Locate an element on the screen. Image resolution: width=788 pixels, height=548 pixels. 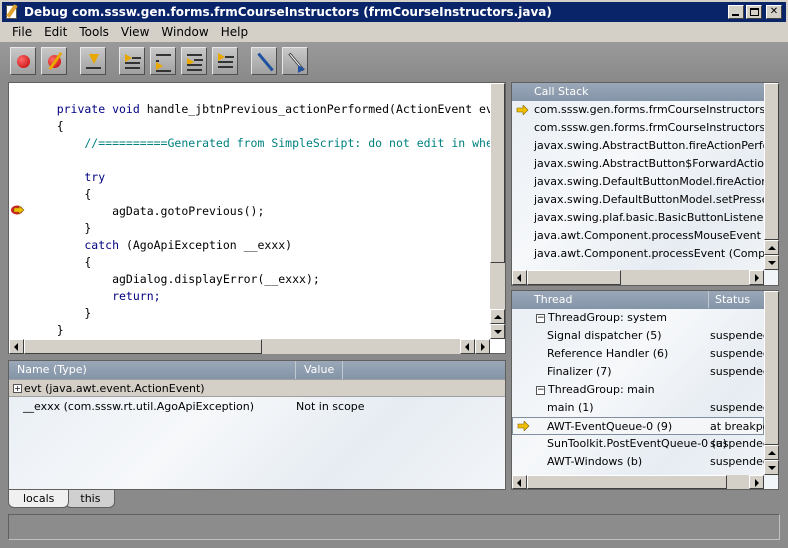
clear-breakpoint-button is located at coordinates (54, 61).